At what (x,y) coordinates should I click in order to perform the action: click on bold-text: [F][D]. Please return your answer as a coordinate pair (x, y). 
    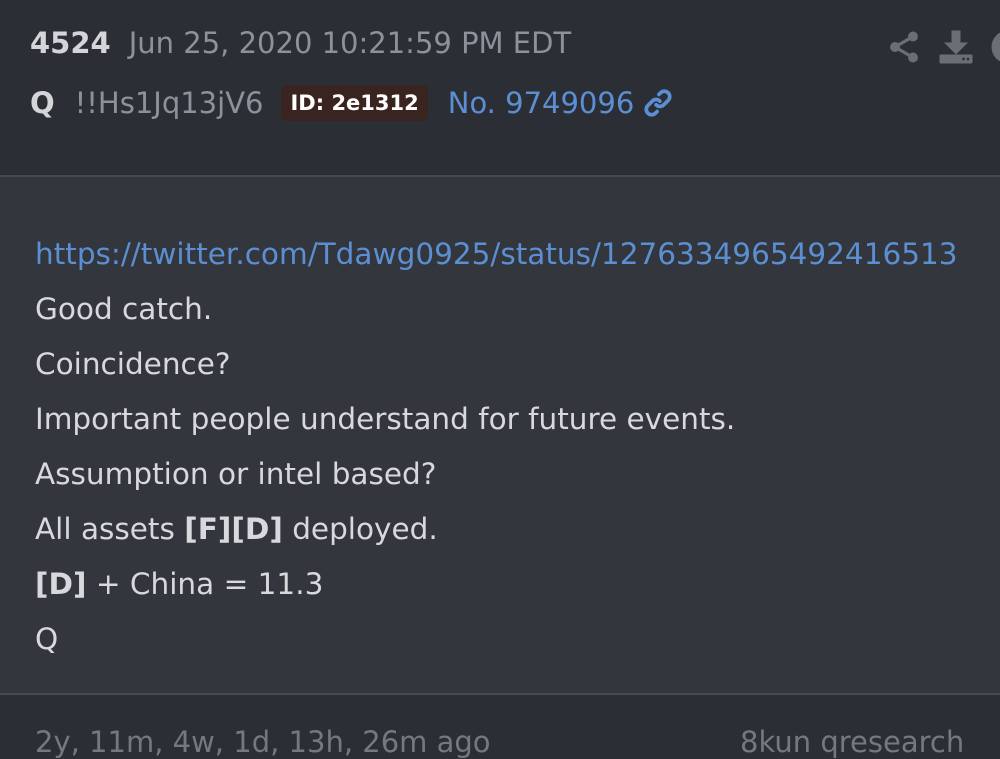
    Looking at the image, I should click on (233, 529).